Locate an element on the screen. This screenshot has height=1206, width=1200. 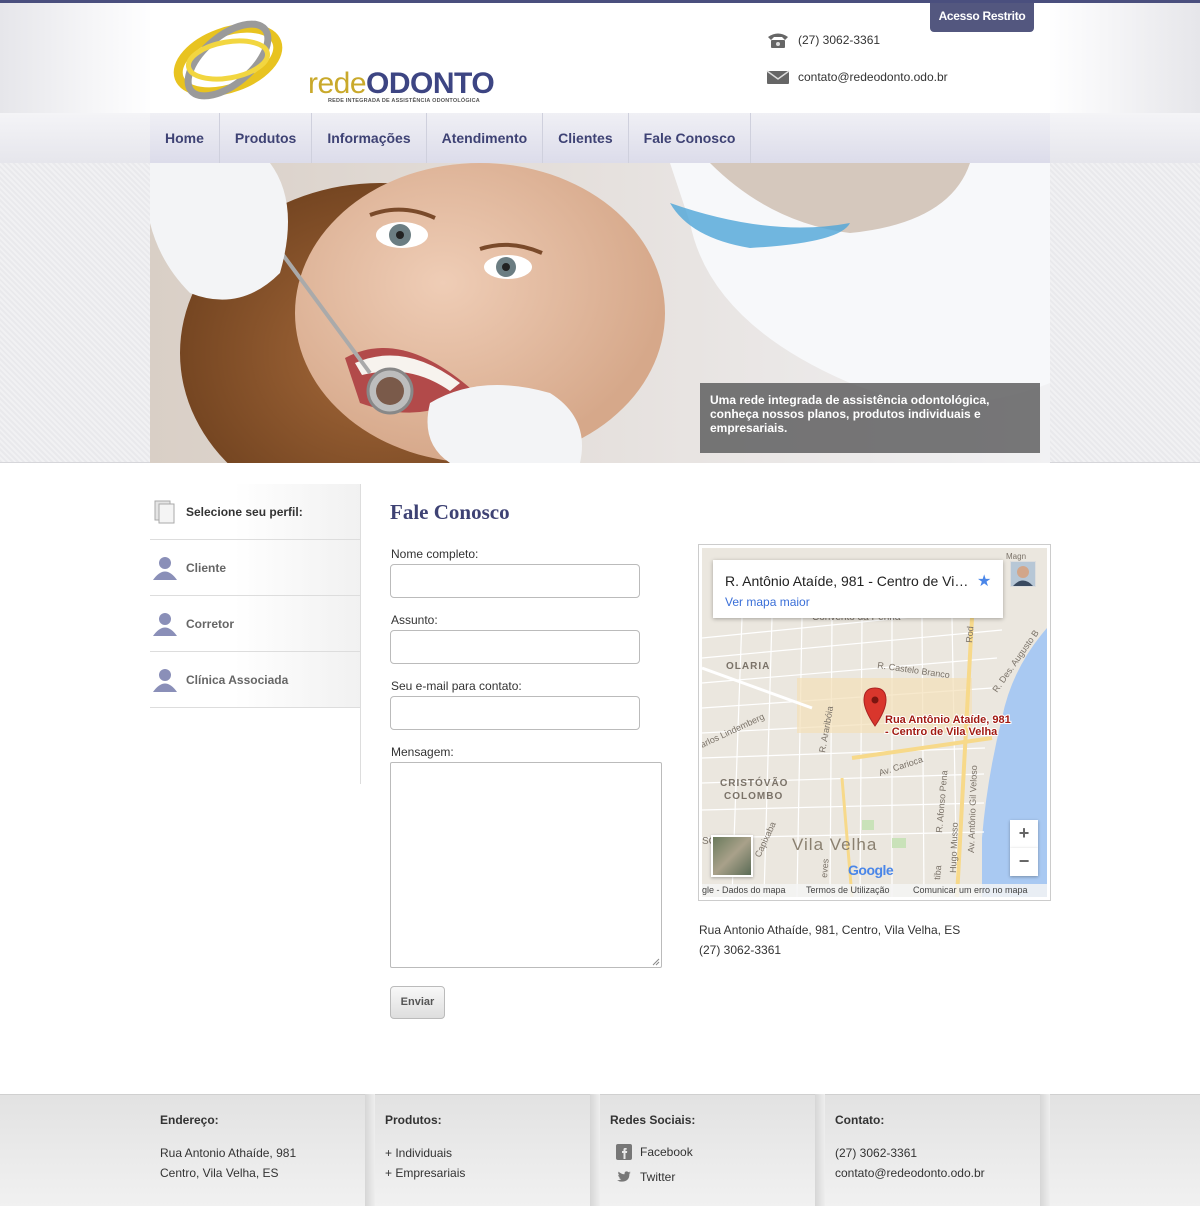
avatar is located at coordinates (1023, 574).